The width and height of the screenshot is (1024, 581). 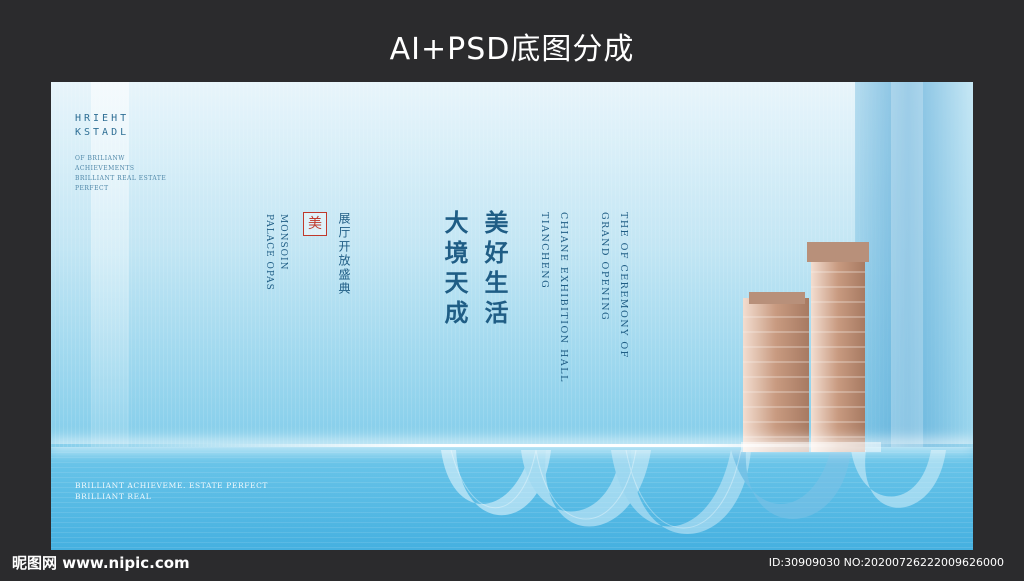 What do you see at coordinates (101, 563) in the screenshot?
I see `watermark-logo: 昵图网 www.nipic.com` at bounding box center [101, 563].